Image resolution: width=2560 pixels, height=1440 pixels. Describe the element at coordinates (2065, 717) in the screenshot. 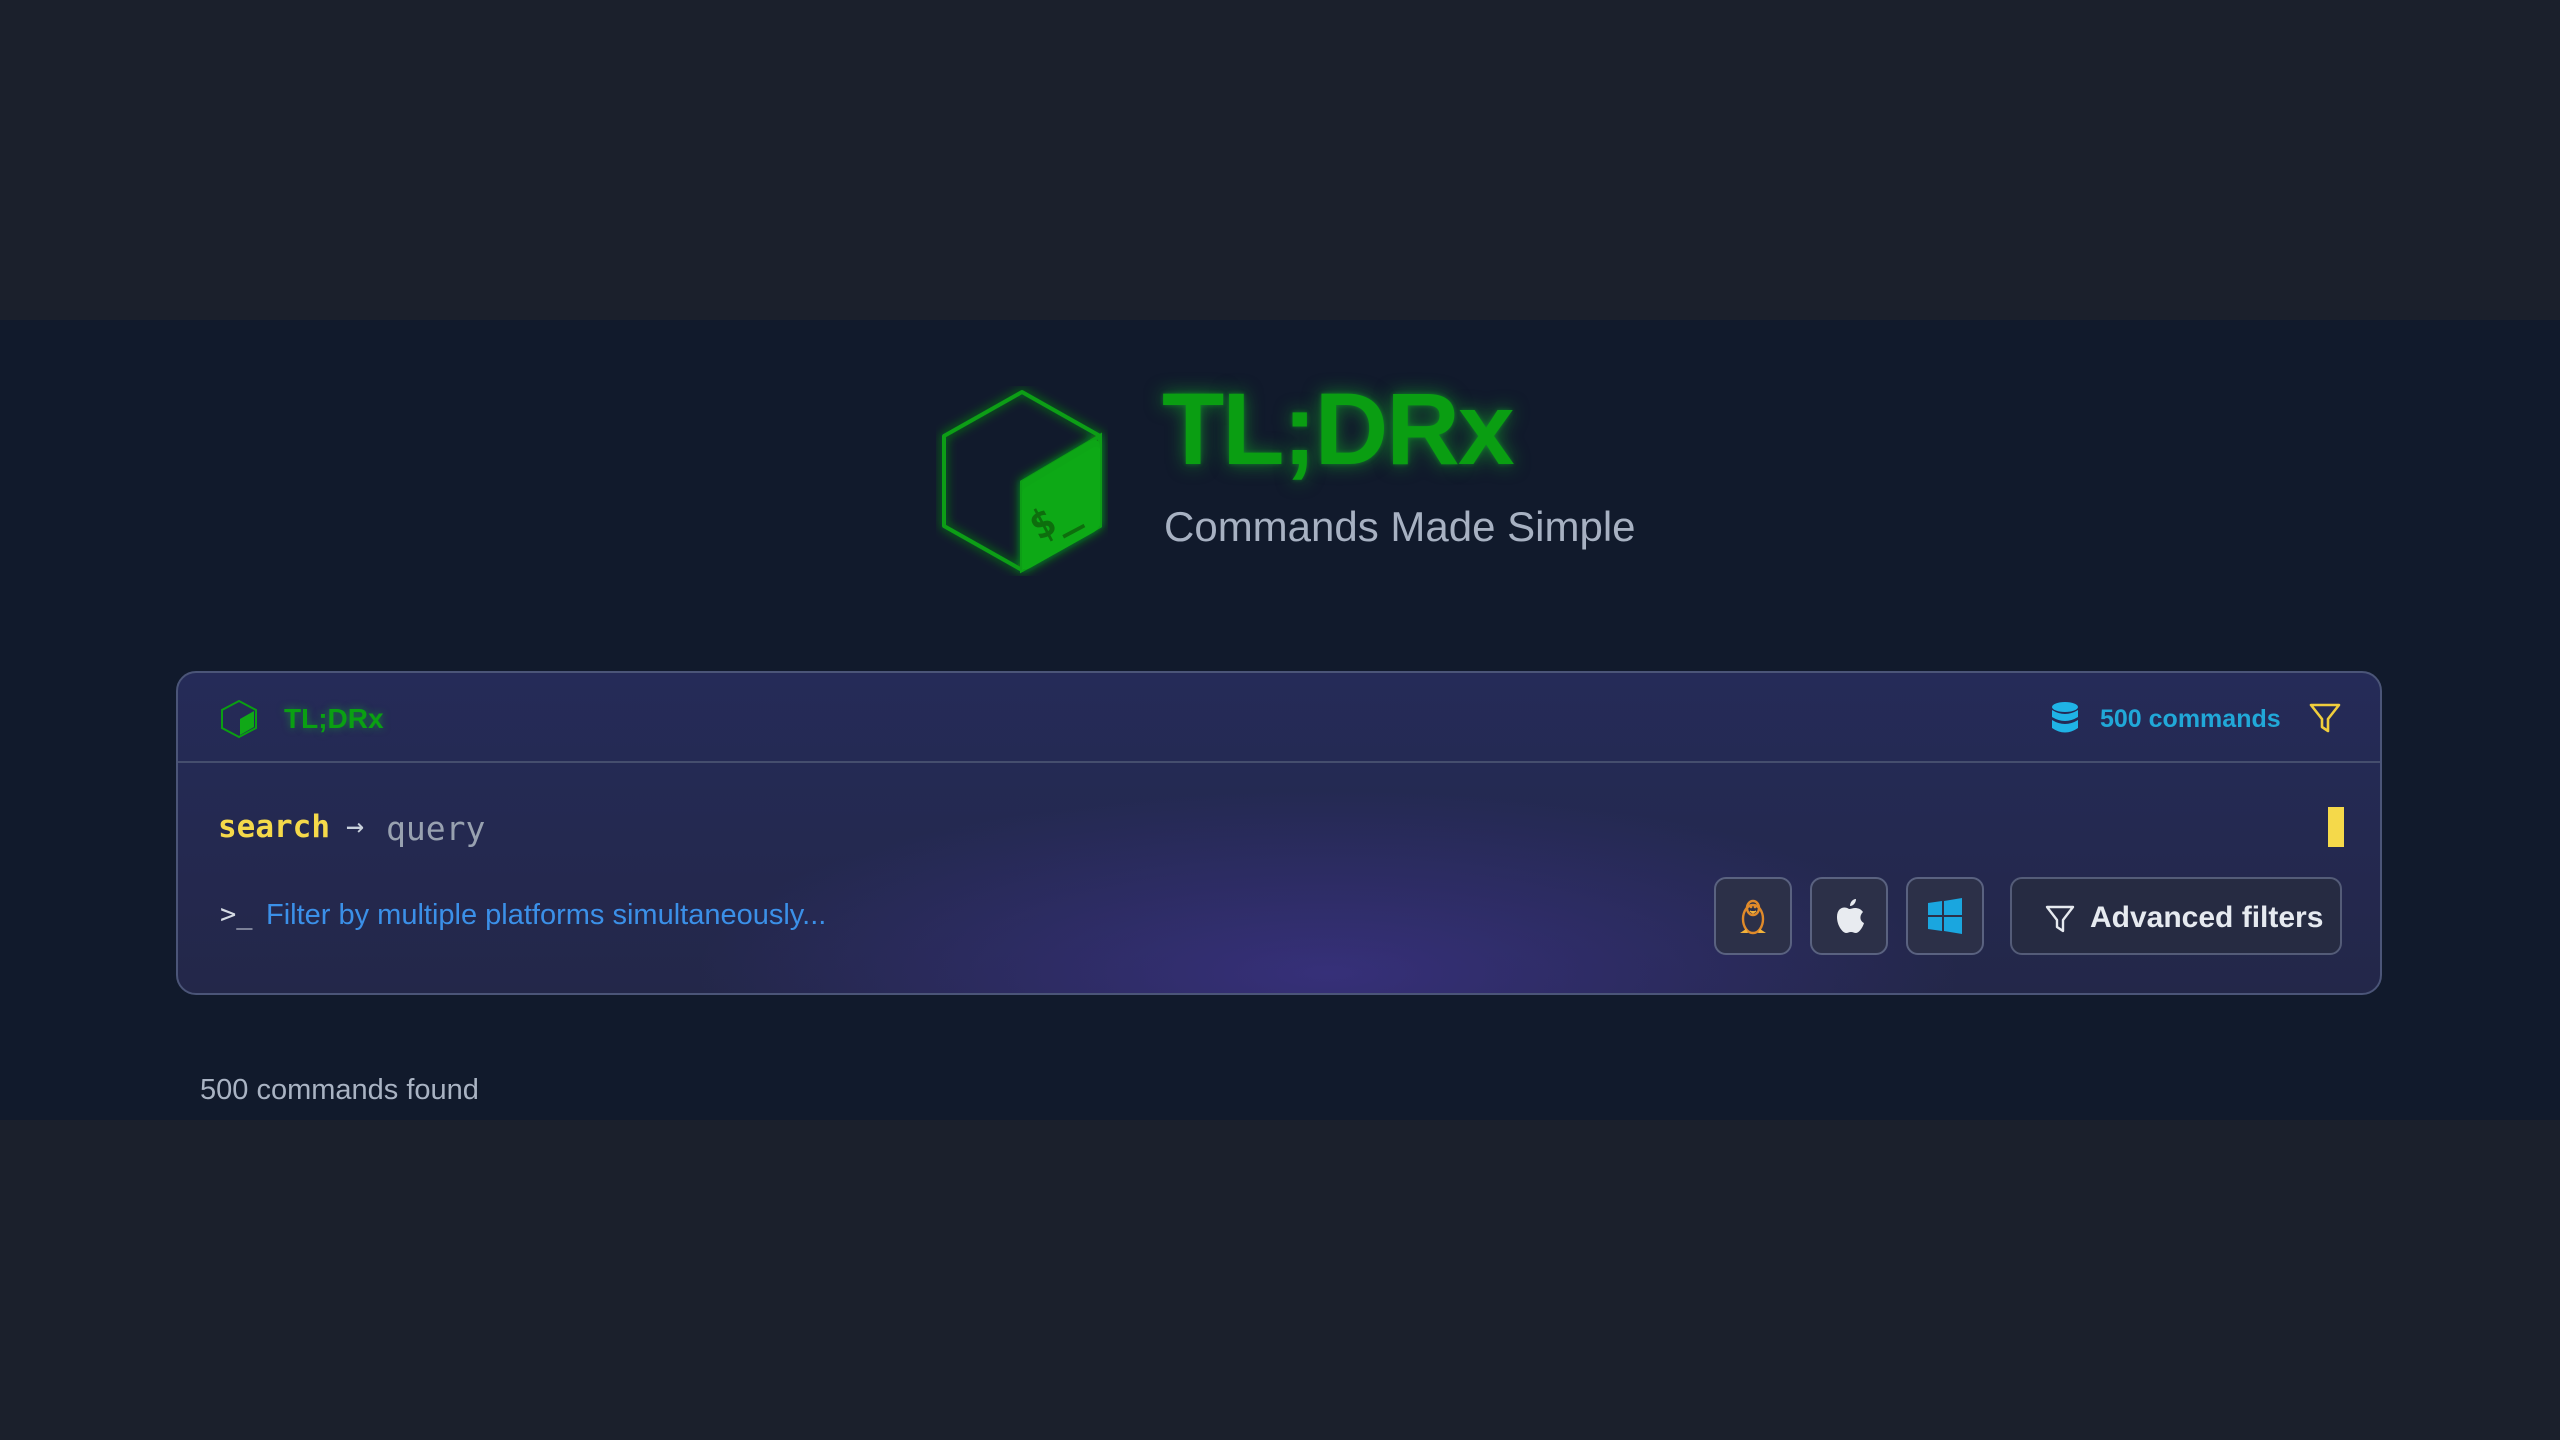

I see `database-icon` at that location.